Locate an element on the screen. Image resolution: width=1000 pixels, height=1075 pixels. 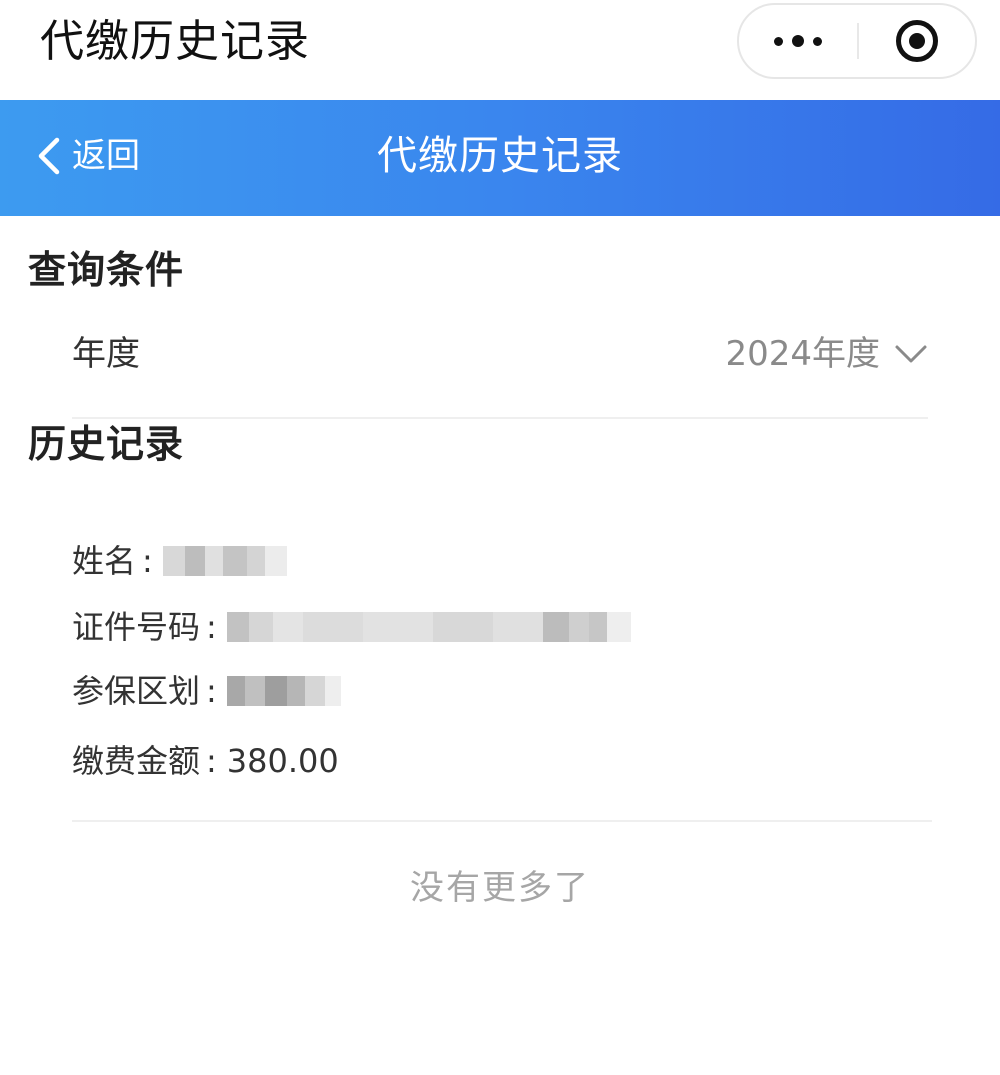
field-name: 姓名 : is located at coordinates (179, 561).